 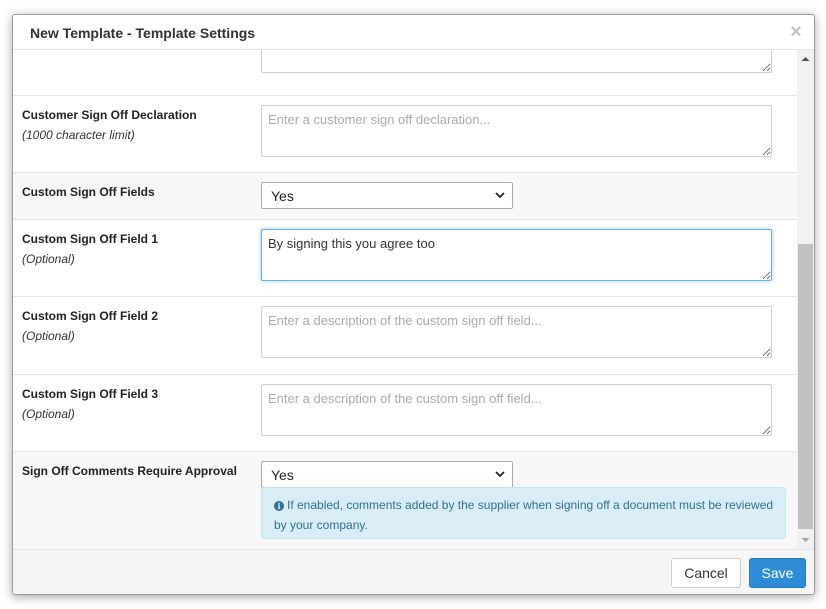 I want to click on approval-select: Yes, so click(x=387, y=474).